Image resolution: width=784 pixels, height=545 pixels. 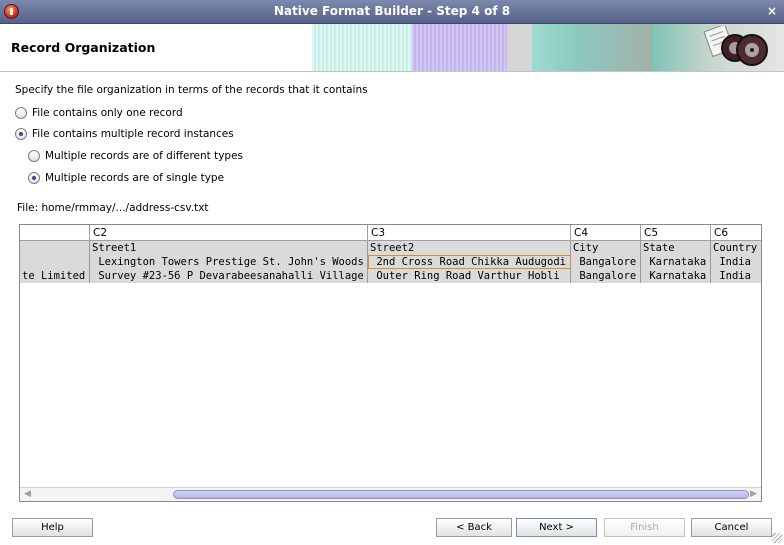 What do you see at coordinates (777, 538) in the screenshot?
I see `resize-grip-icon` at bounding box center [777, 538].